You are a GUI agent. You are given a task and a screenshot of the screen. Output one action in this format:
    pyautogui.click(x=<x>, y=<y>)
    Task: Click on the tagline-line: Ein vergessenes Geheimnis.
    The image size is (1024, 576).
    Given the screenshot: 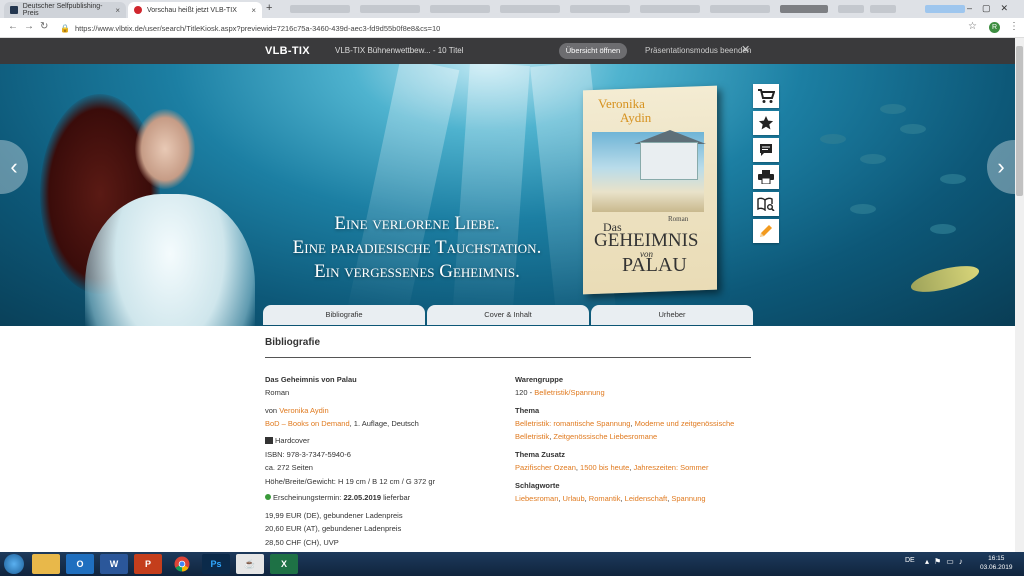 What is the action you would take?
    pyautogui.click(x=417, y=271)
    